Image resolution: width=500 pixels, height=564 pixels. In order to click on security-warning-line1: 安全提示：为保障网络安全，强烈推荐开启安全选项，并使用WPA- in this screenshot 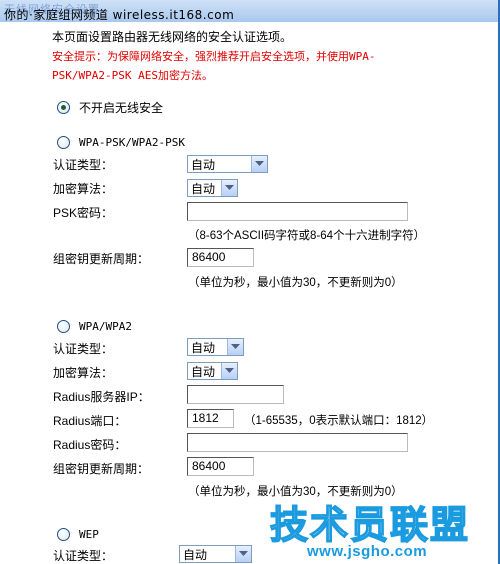, I will do `click(214, 56)`.